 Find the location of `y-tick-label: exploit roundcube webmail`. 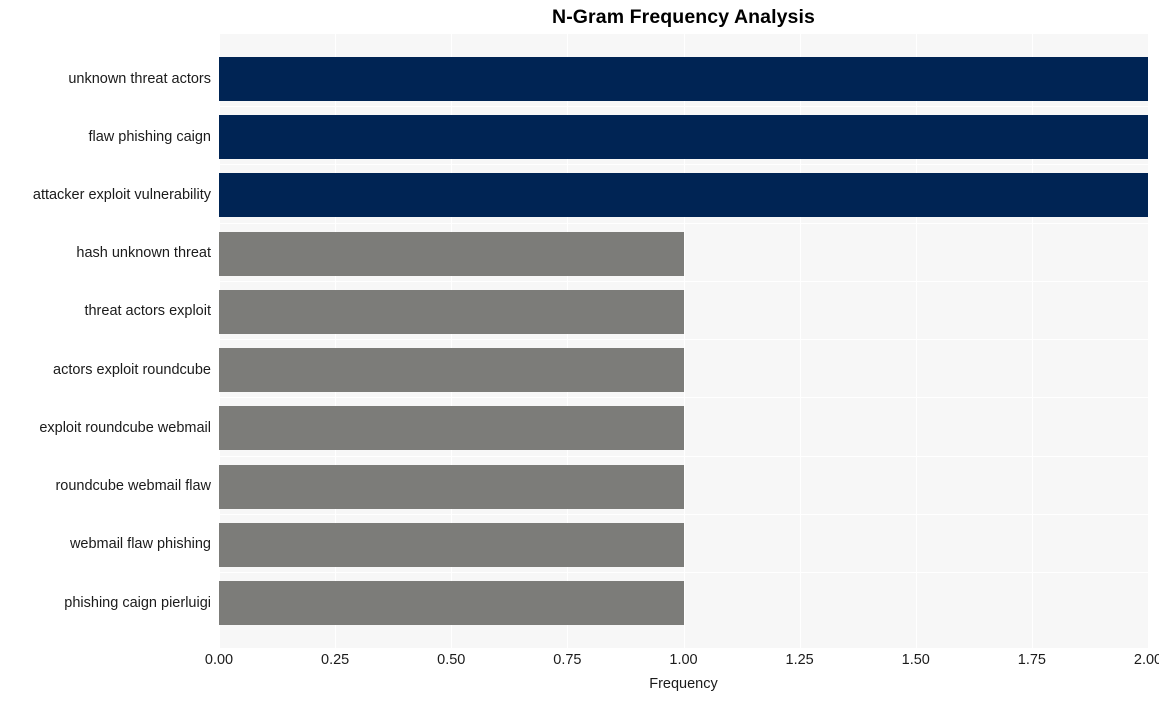

y-tick-label: exploit roundcube webmail is located at coordinates (125, 427).